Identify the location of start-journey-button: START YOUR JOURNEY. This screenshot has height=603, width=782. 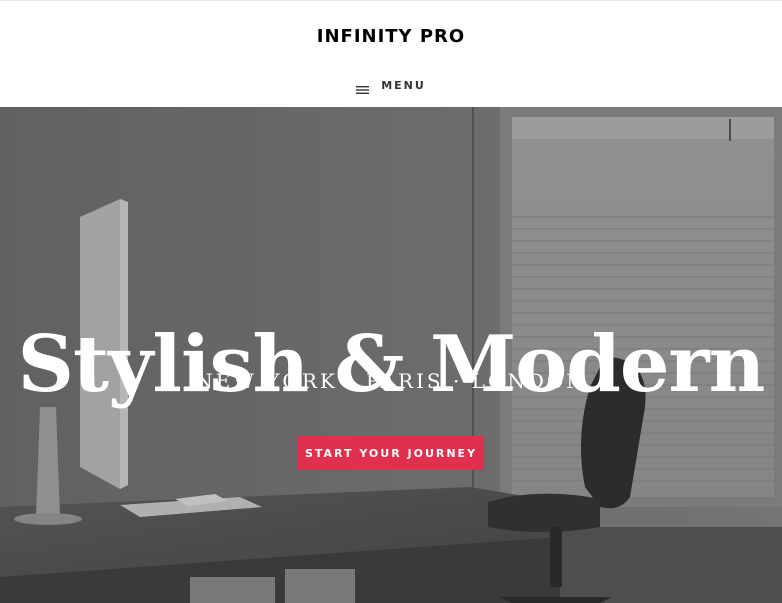
(391, 453).